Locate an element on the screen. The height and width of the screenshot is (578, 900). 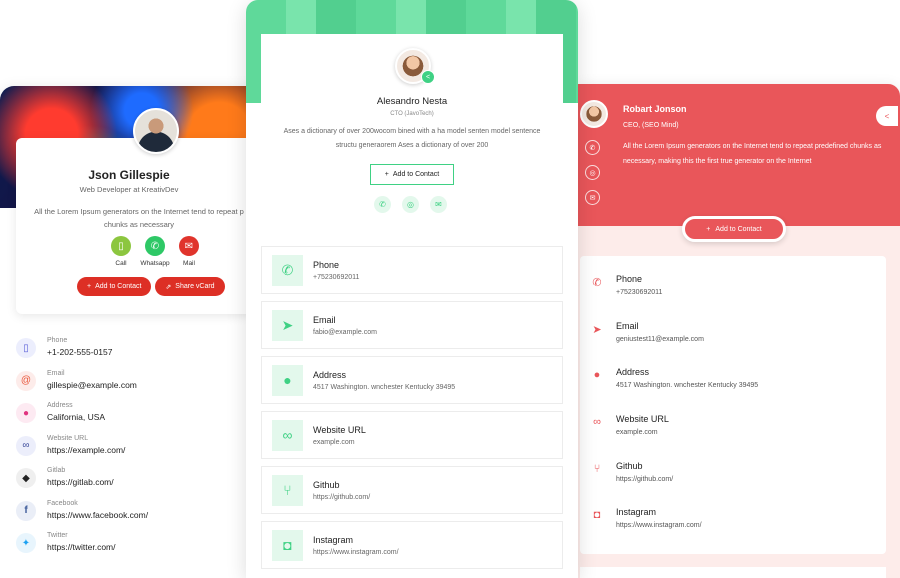
item-value: geniustest11@example.com is located at coordinates (660, 339).